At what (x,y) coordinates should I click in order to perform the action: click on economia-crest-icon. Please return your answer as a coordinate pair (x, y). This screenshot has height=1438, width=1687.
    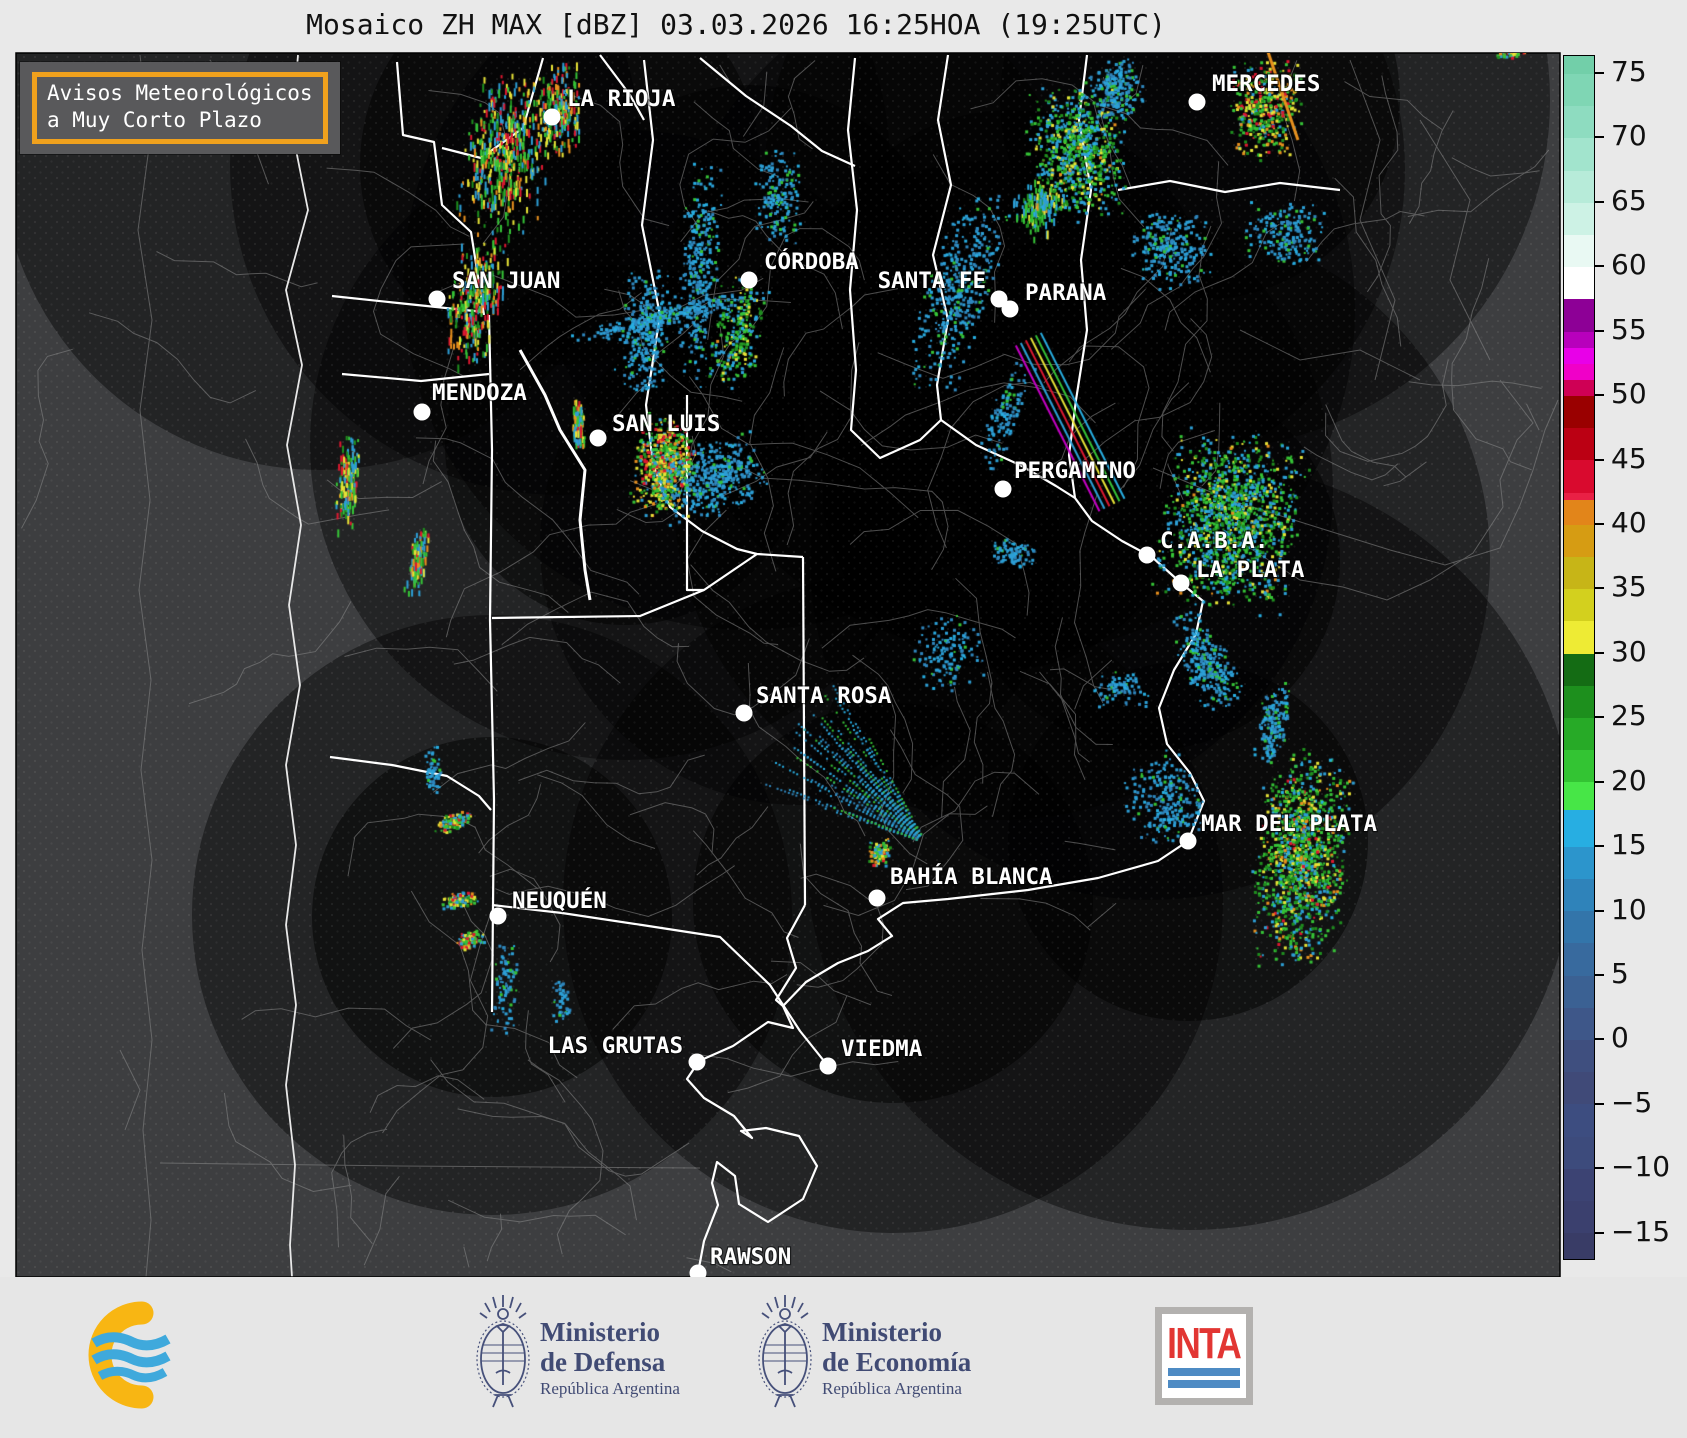
    Looking at the image, I should click on (785, 1351).